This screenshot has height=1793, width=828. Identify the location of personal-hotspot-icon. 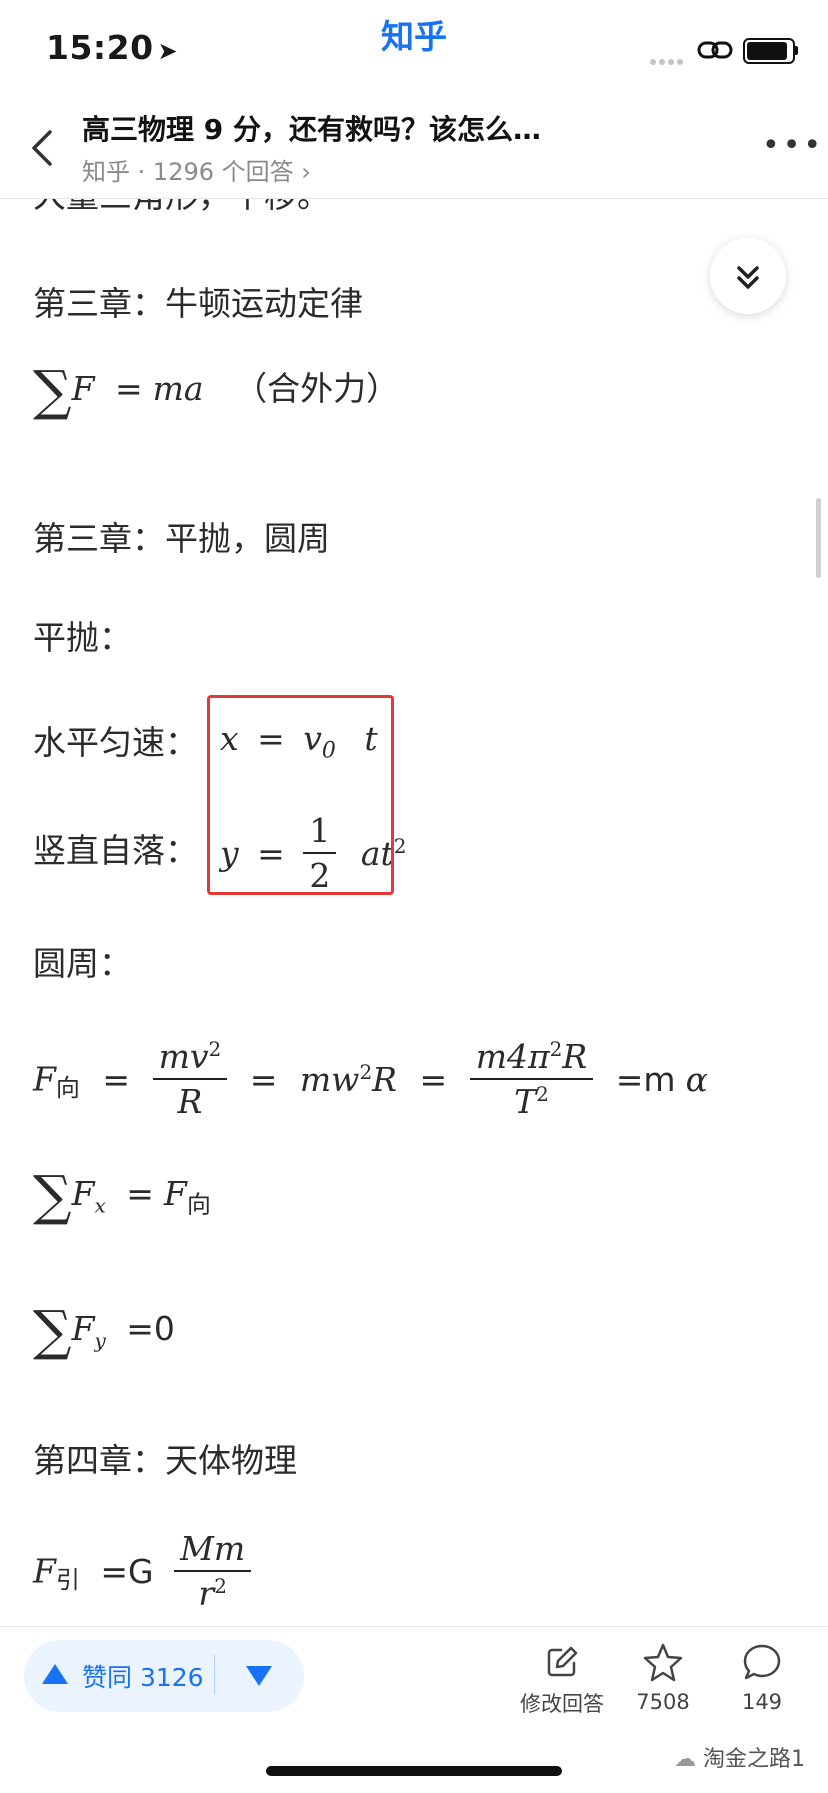
(715, 50).